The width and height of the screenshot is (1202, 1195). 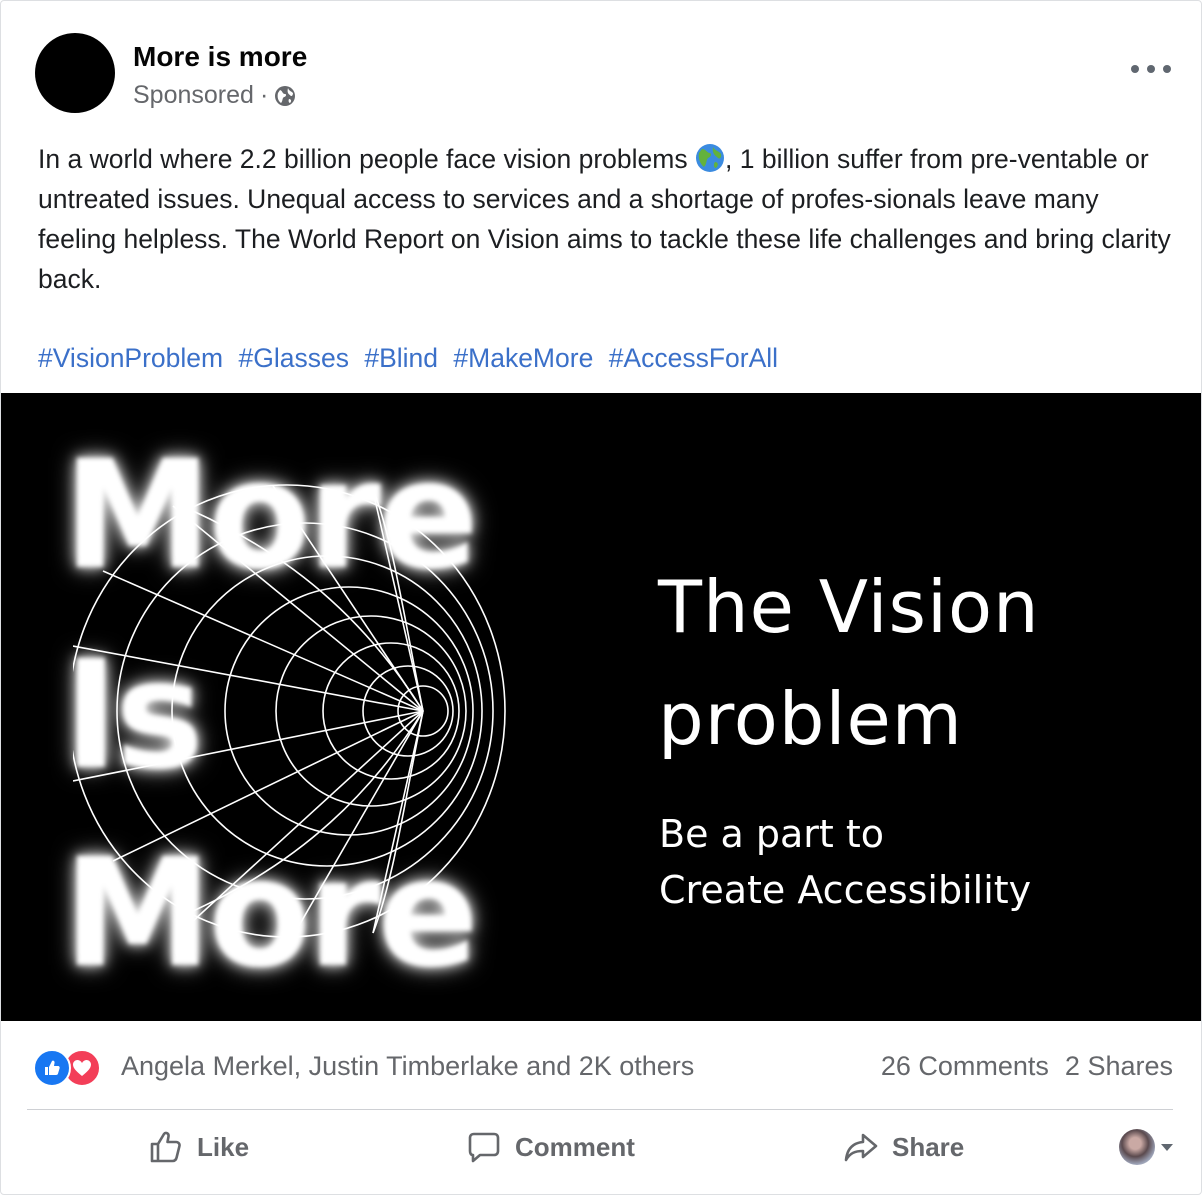 I want to click on post-actions: Like Comment Share, so click(x=600, y=1147).